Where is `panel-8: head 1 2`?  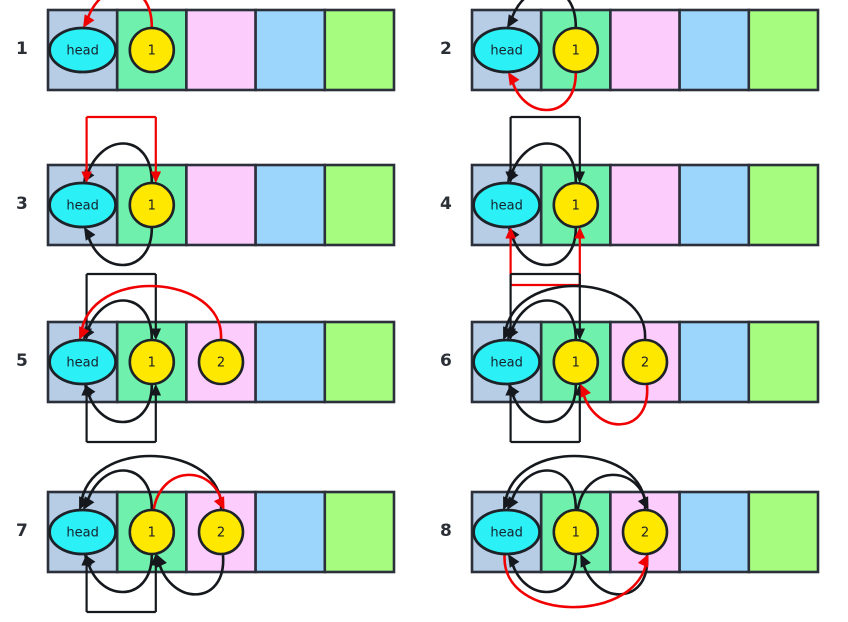
panel-8: head 1 2 is located at coordinates (645, 522).